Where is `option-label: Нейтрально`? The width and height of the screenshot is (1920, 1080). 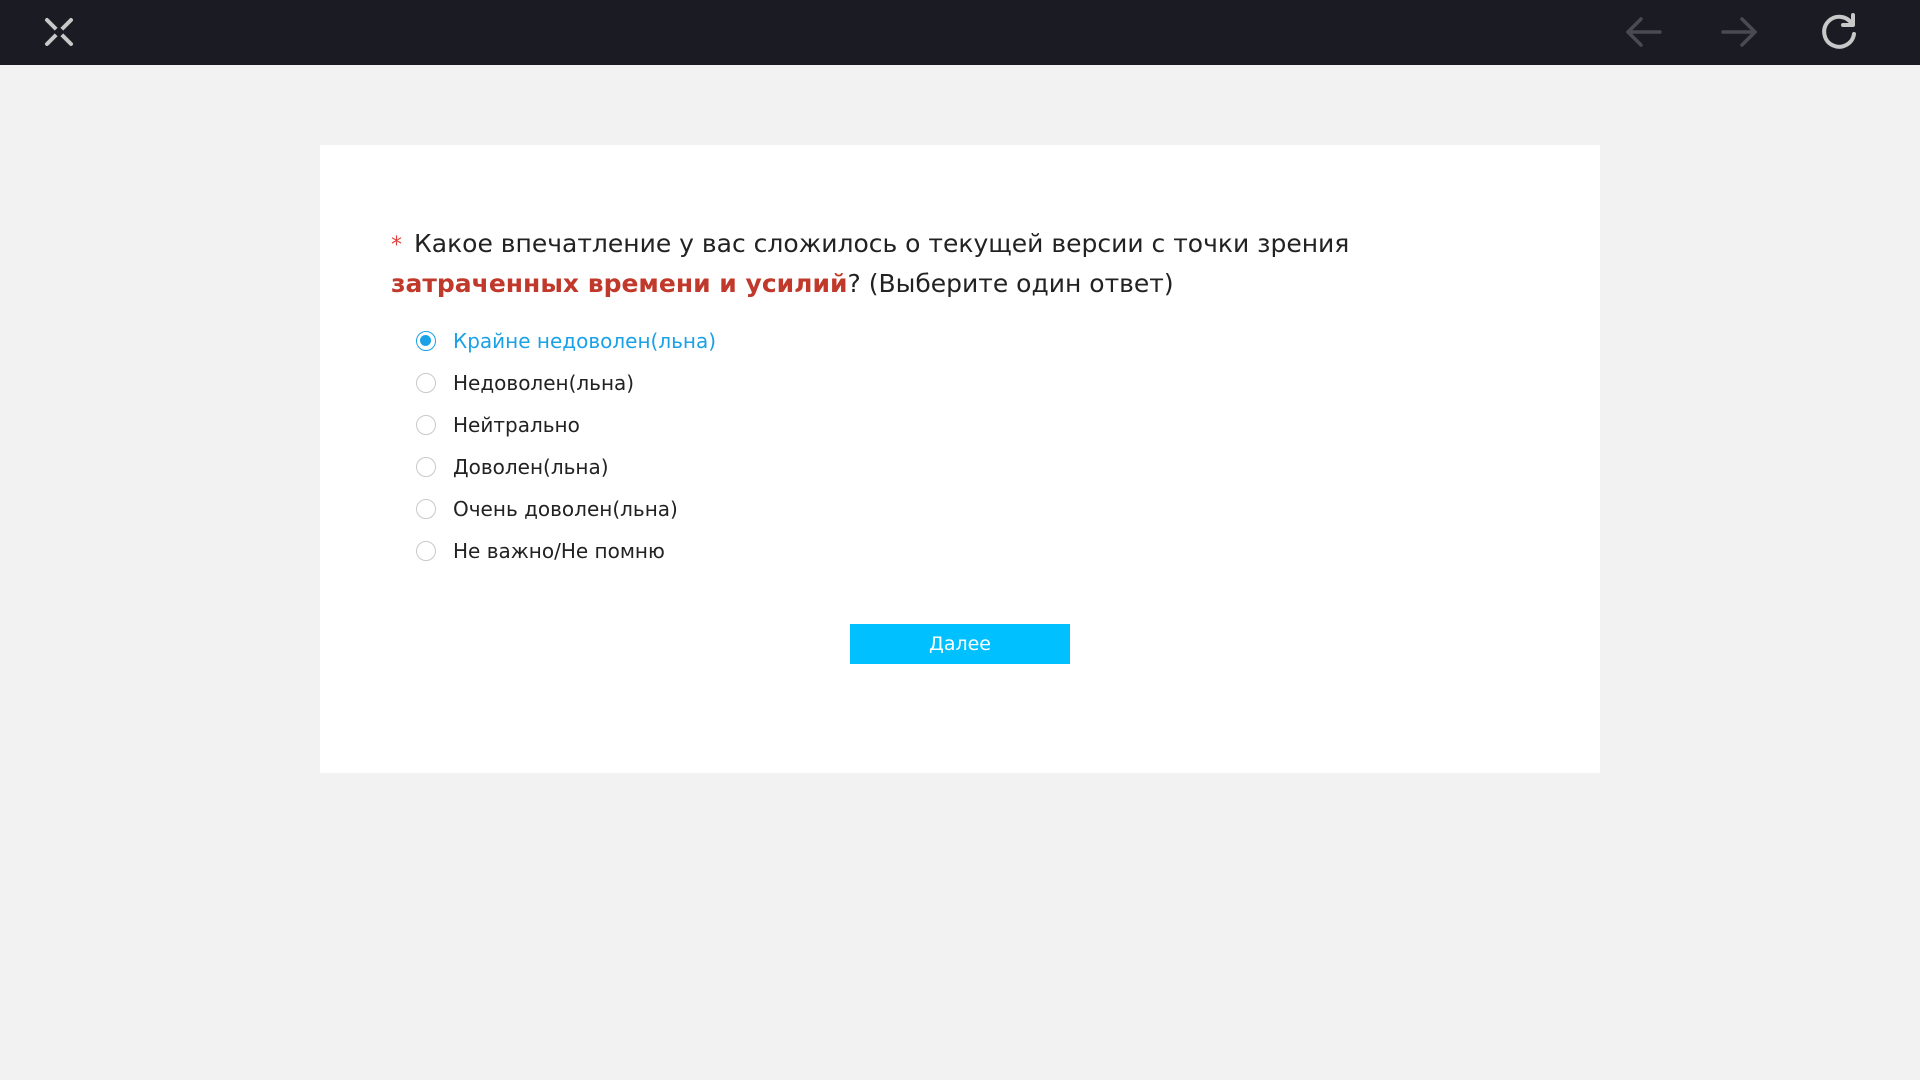
option-label: Нейтрально is located at coordinates (516, 425).